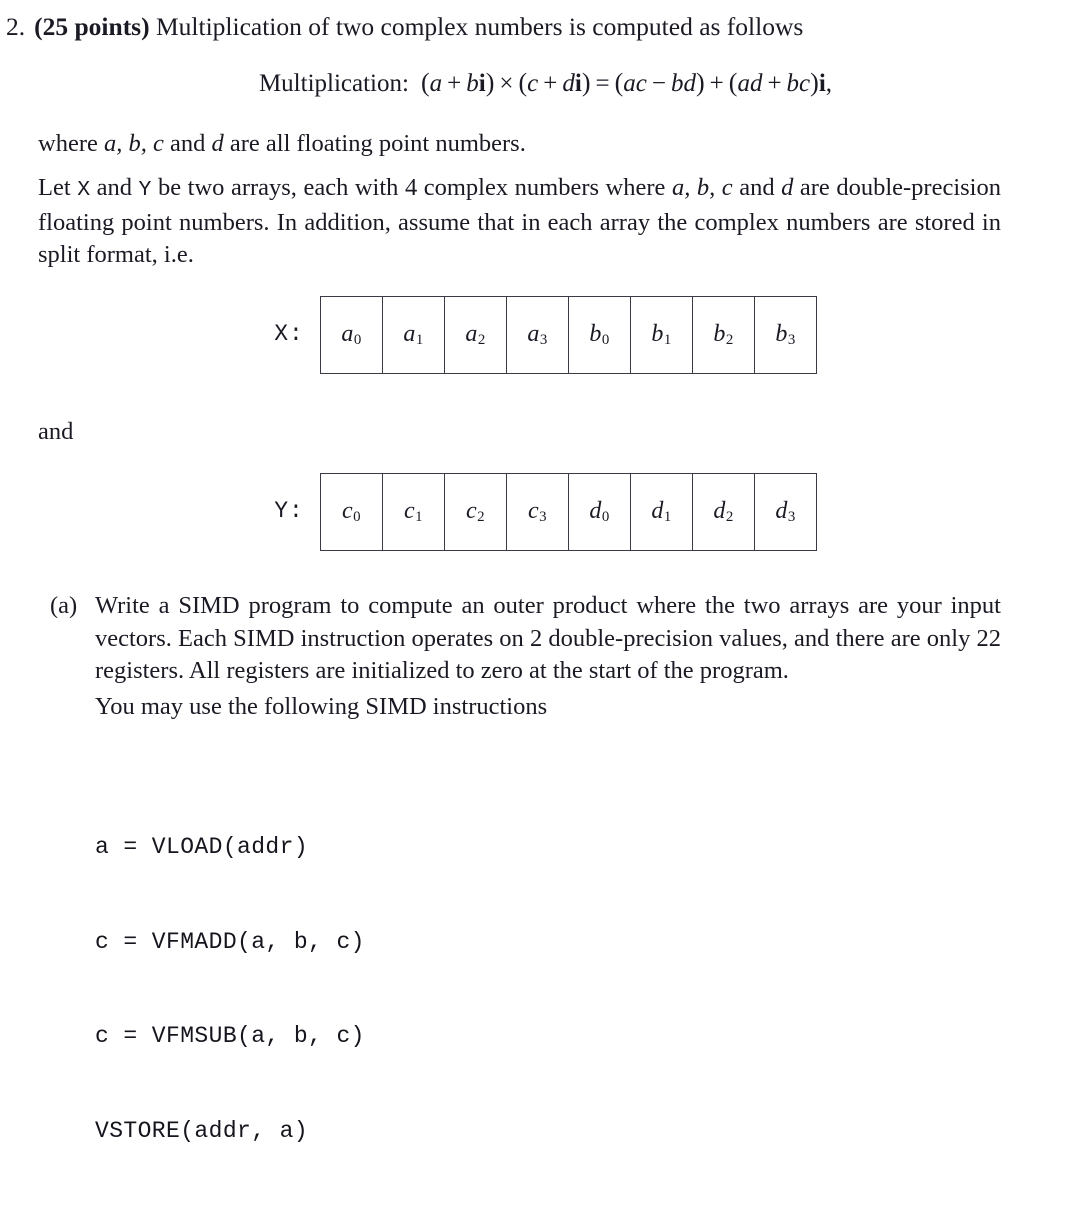 The width and height of the screenshot is (1091, 1210). I want to click on eq-plus-1: +, so click(454, 83).